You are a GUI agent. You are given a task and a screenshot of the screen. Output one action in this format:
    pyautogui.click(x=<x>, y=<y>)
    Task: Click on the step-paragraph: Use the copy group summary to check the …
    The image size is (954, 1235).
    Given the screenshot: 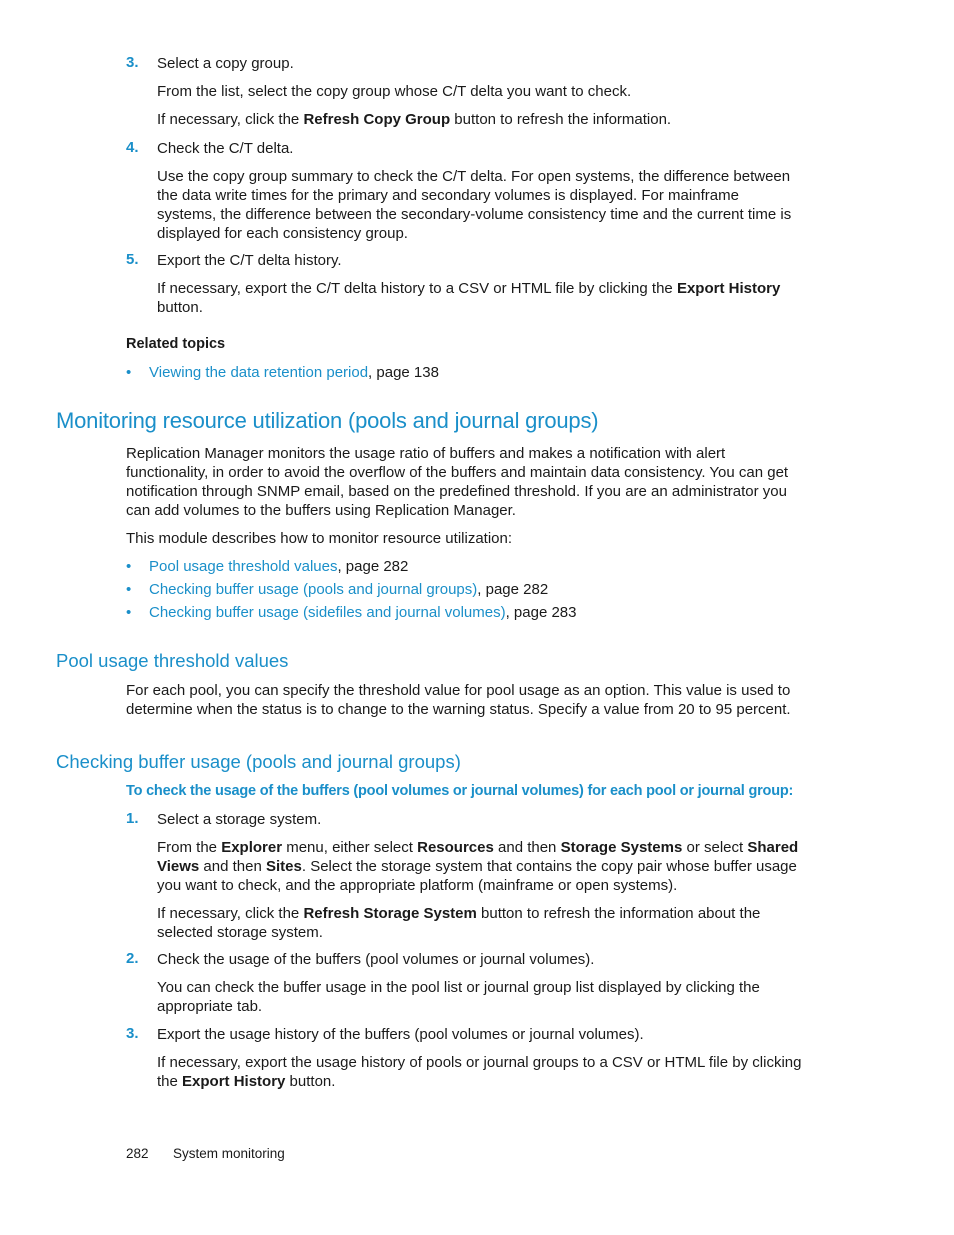 What is the action you would take?
    pyautogui.click(x=474, y=205)
    